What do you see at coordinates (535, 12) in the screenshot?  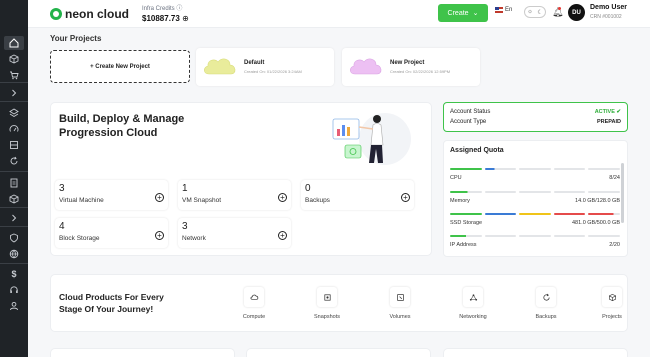 I see `theme-toggle: ☼ ☾` at bounding box center [535, 12].